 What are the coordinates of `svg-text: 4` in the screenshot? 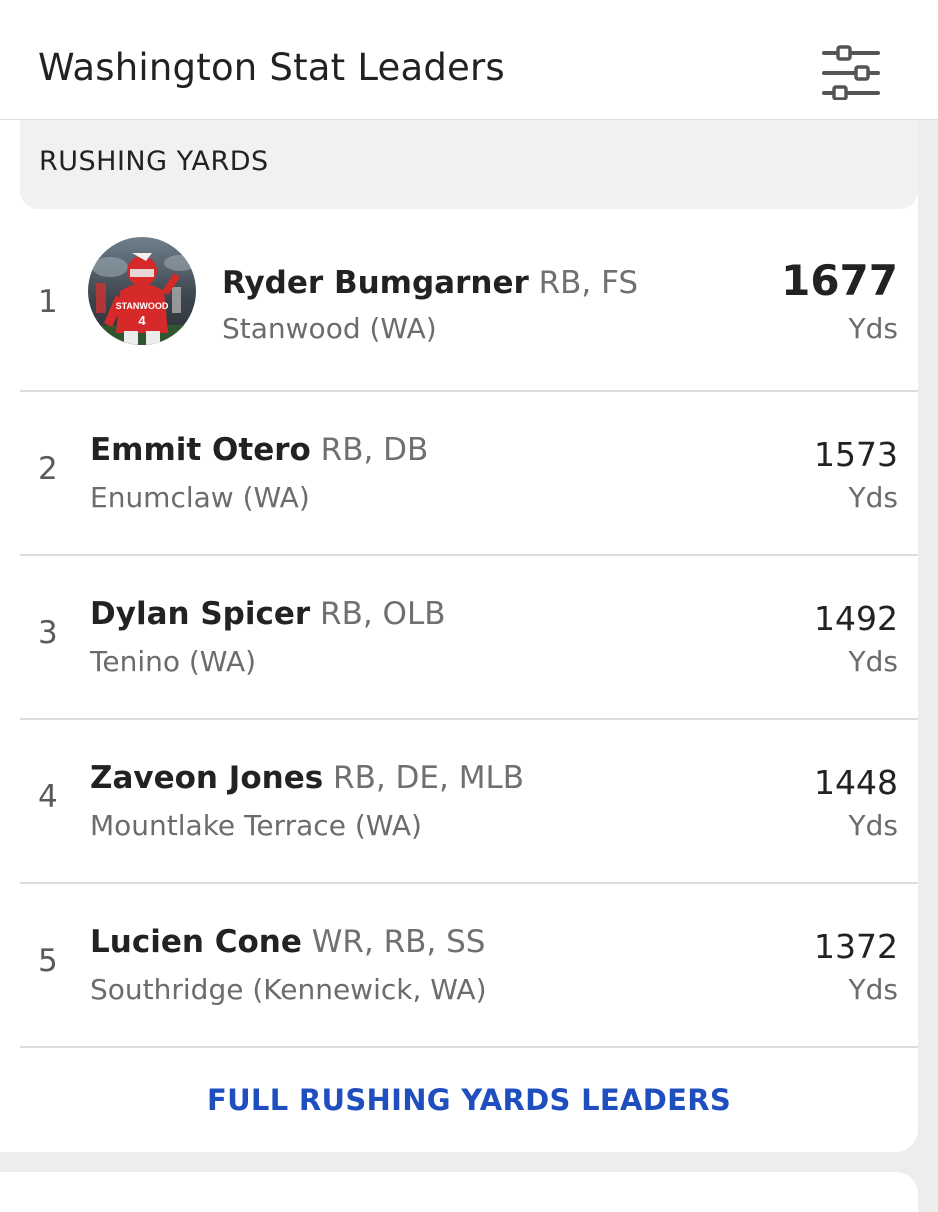 It's located at (142, 320).